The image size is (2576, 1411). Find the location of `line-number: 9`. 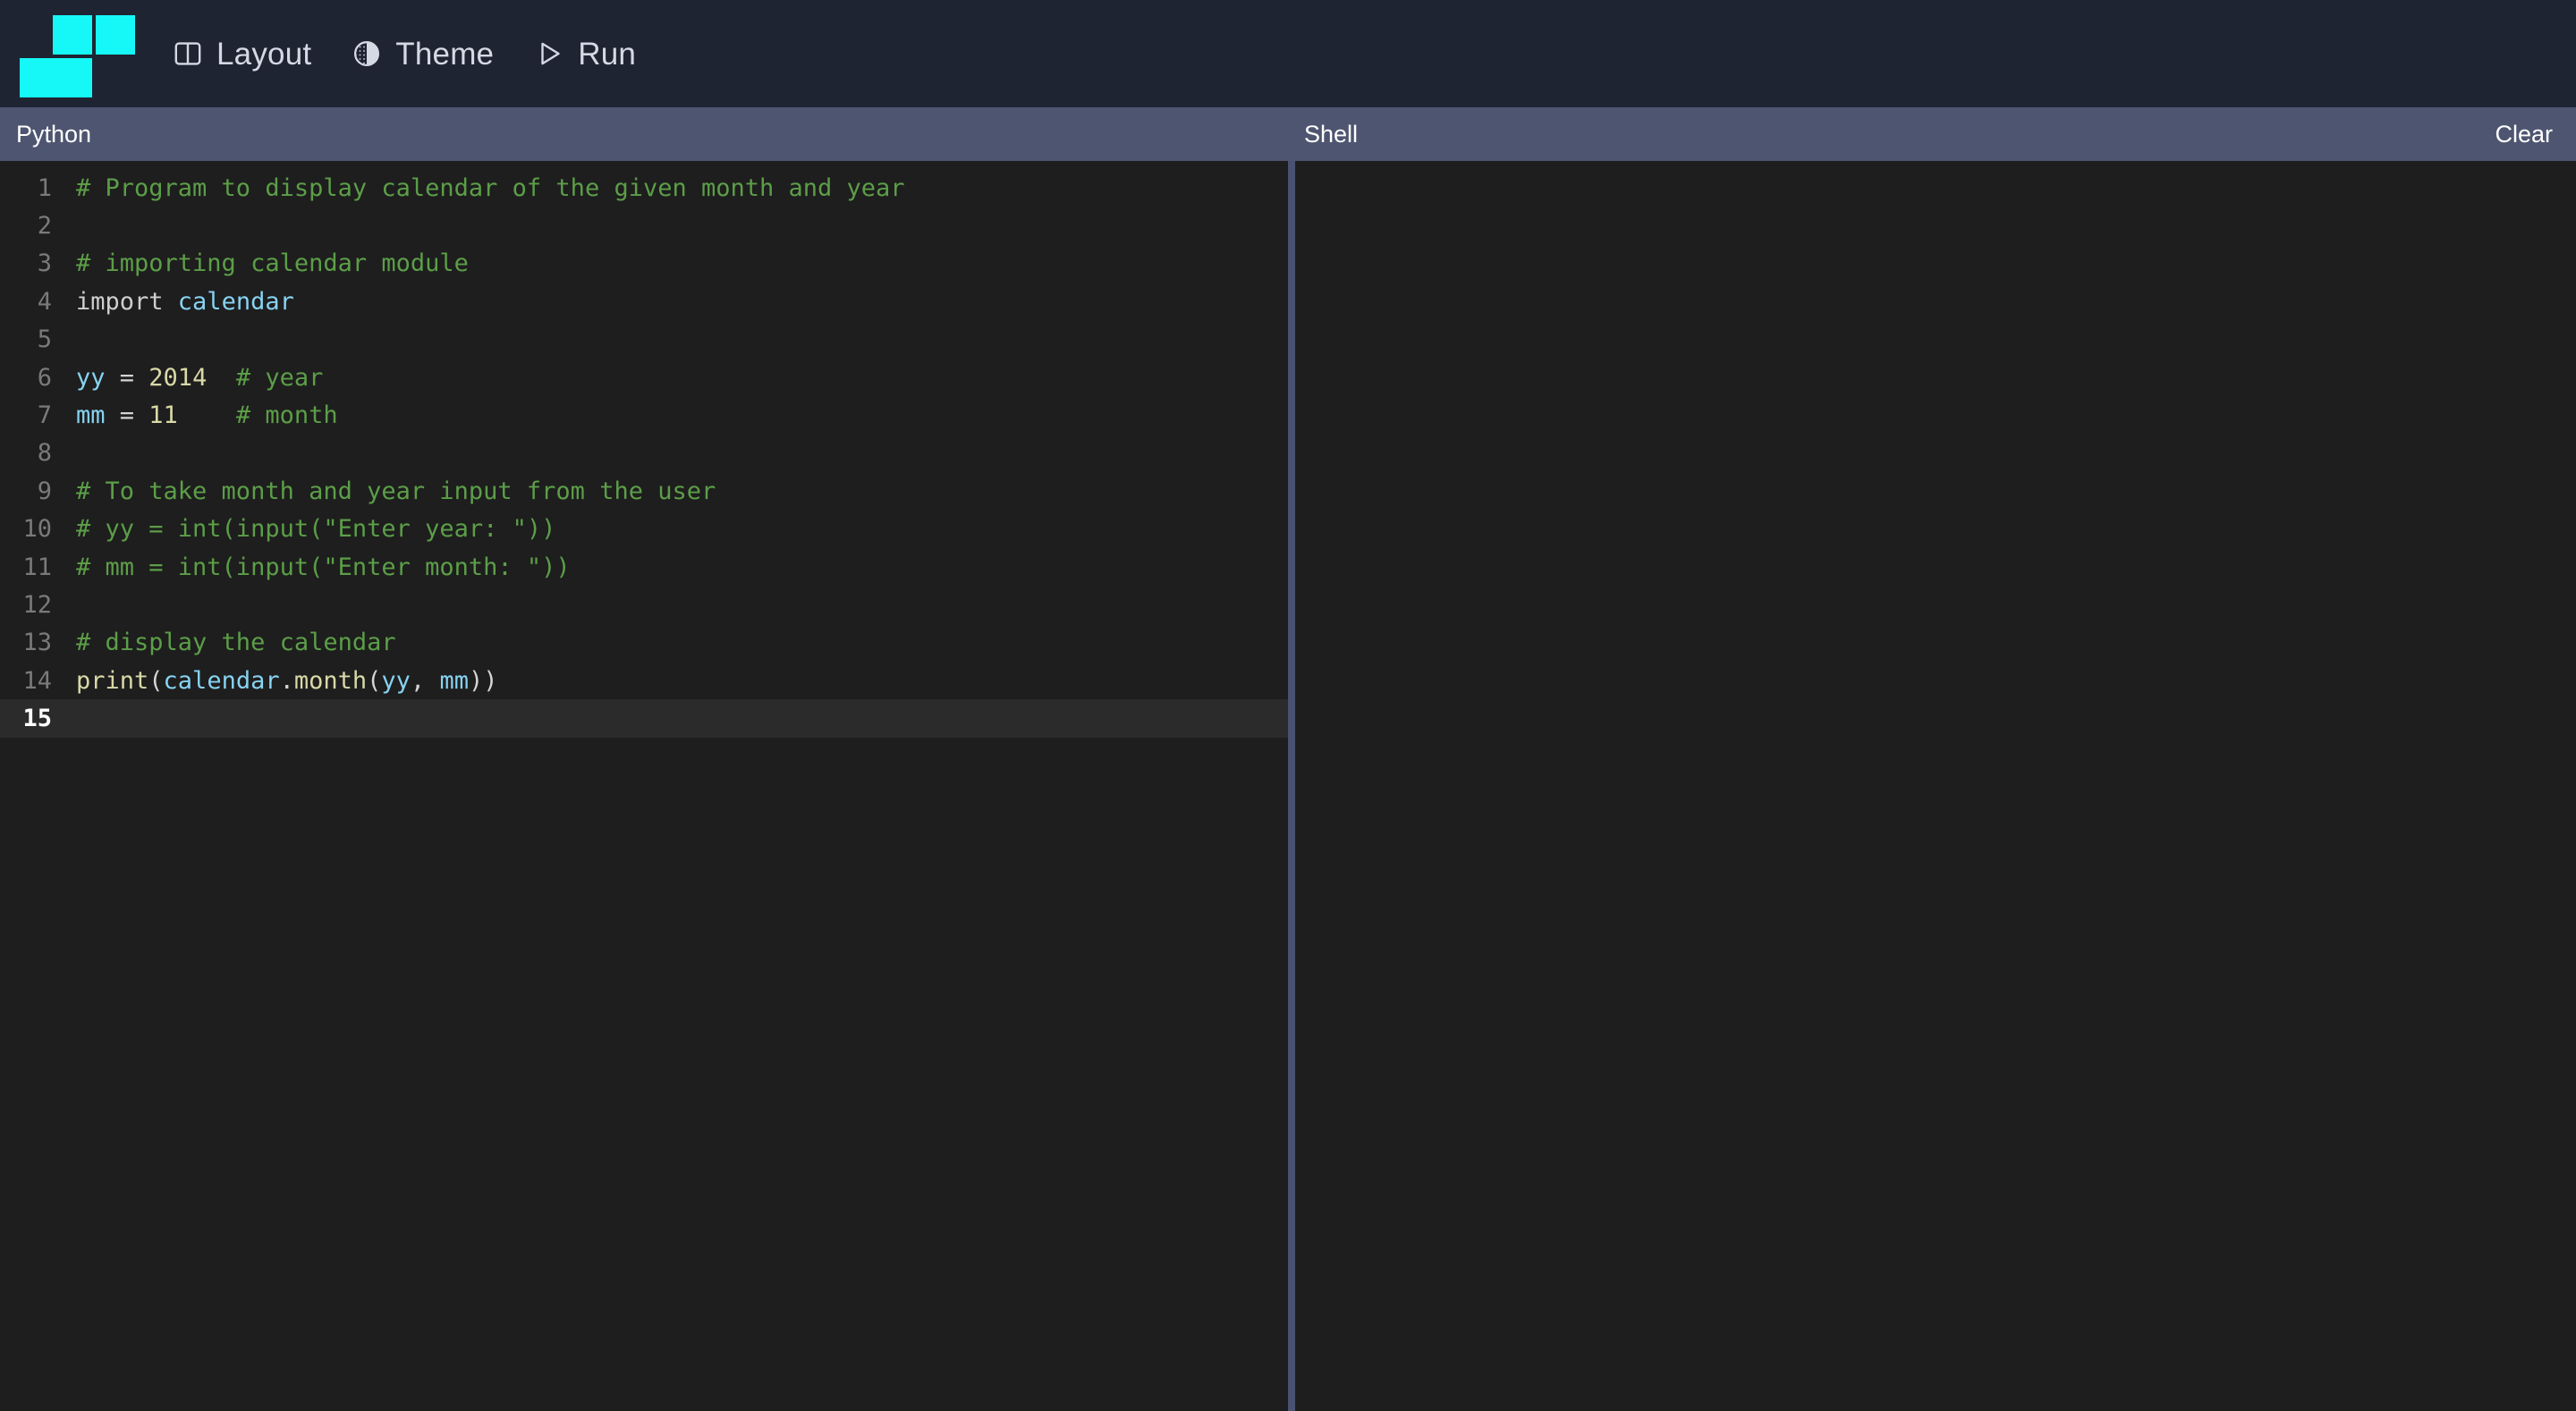

line-number: 9 is located at coordinates (44, 491).